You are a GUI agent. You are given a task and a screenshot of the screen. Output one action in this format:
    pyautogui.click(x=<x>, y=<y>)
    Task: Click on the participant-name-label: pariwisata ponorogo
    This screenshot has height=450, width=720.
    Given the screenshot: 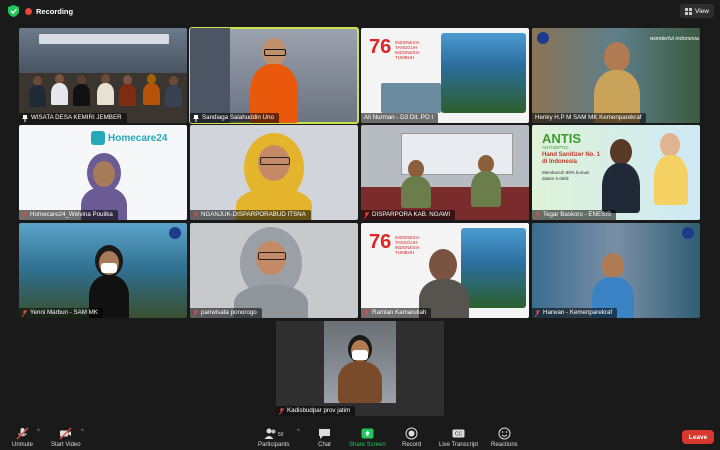 What is the action you would take?
    pyautogui.click(x=226, y=313)
    